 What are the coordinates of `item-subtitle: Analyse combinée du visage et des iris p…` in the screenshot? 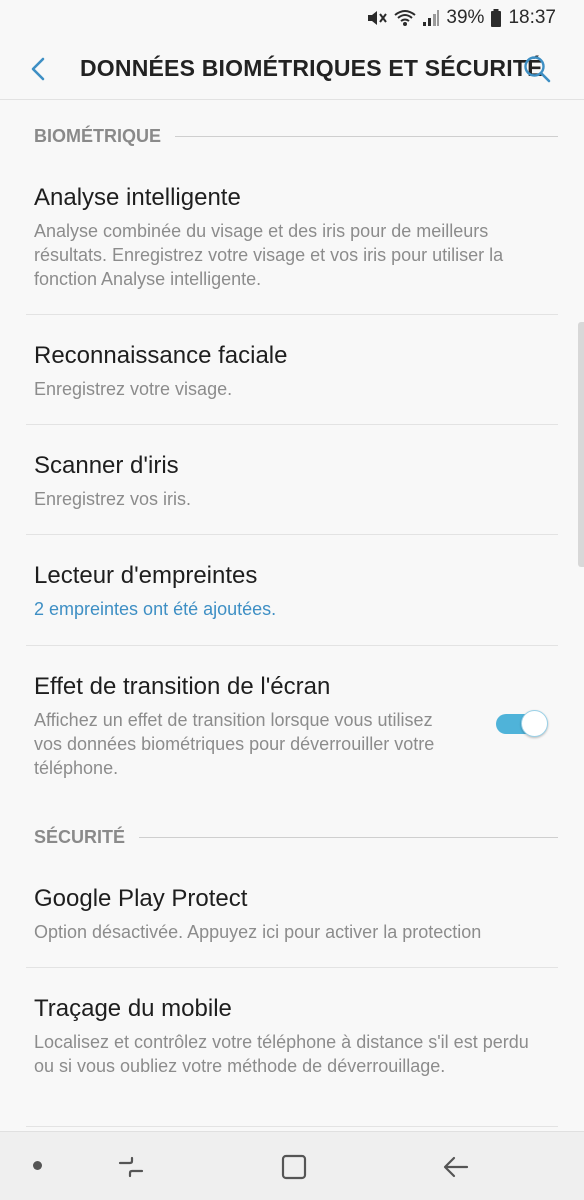 It's located at (269, 255).